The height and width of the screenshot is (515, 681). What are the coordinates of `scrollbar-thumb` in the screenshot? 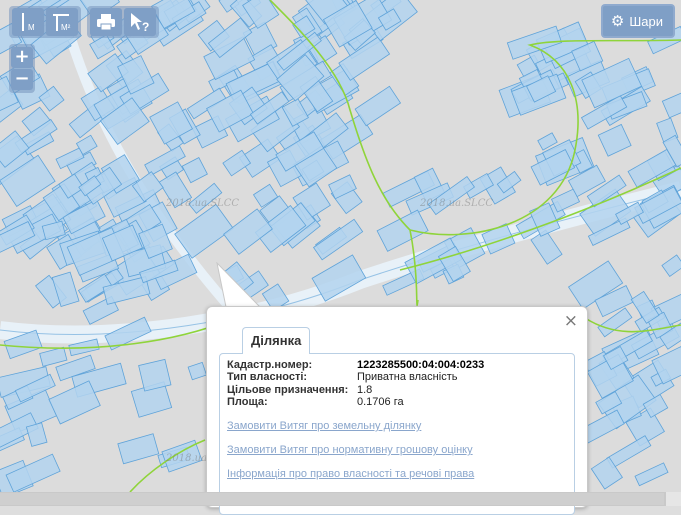 It's located at (332, 499).